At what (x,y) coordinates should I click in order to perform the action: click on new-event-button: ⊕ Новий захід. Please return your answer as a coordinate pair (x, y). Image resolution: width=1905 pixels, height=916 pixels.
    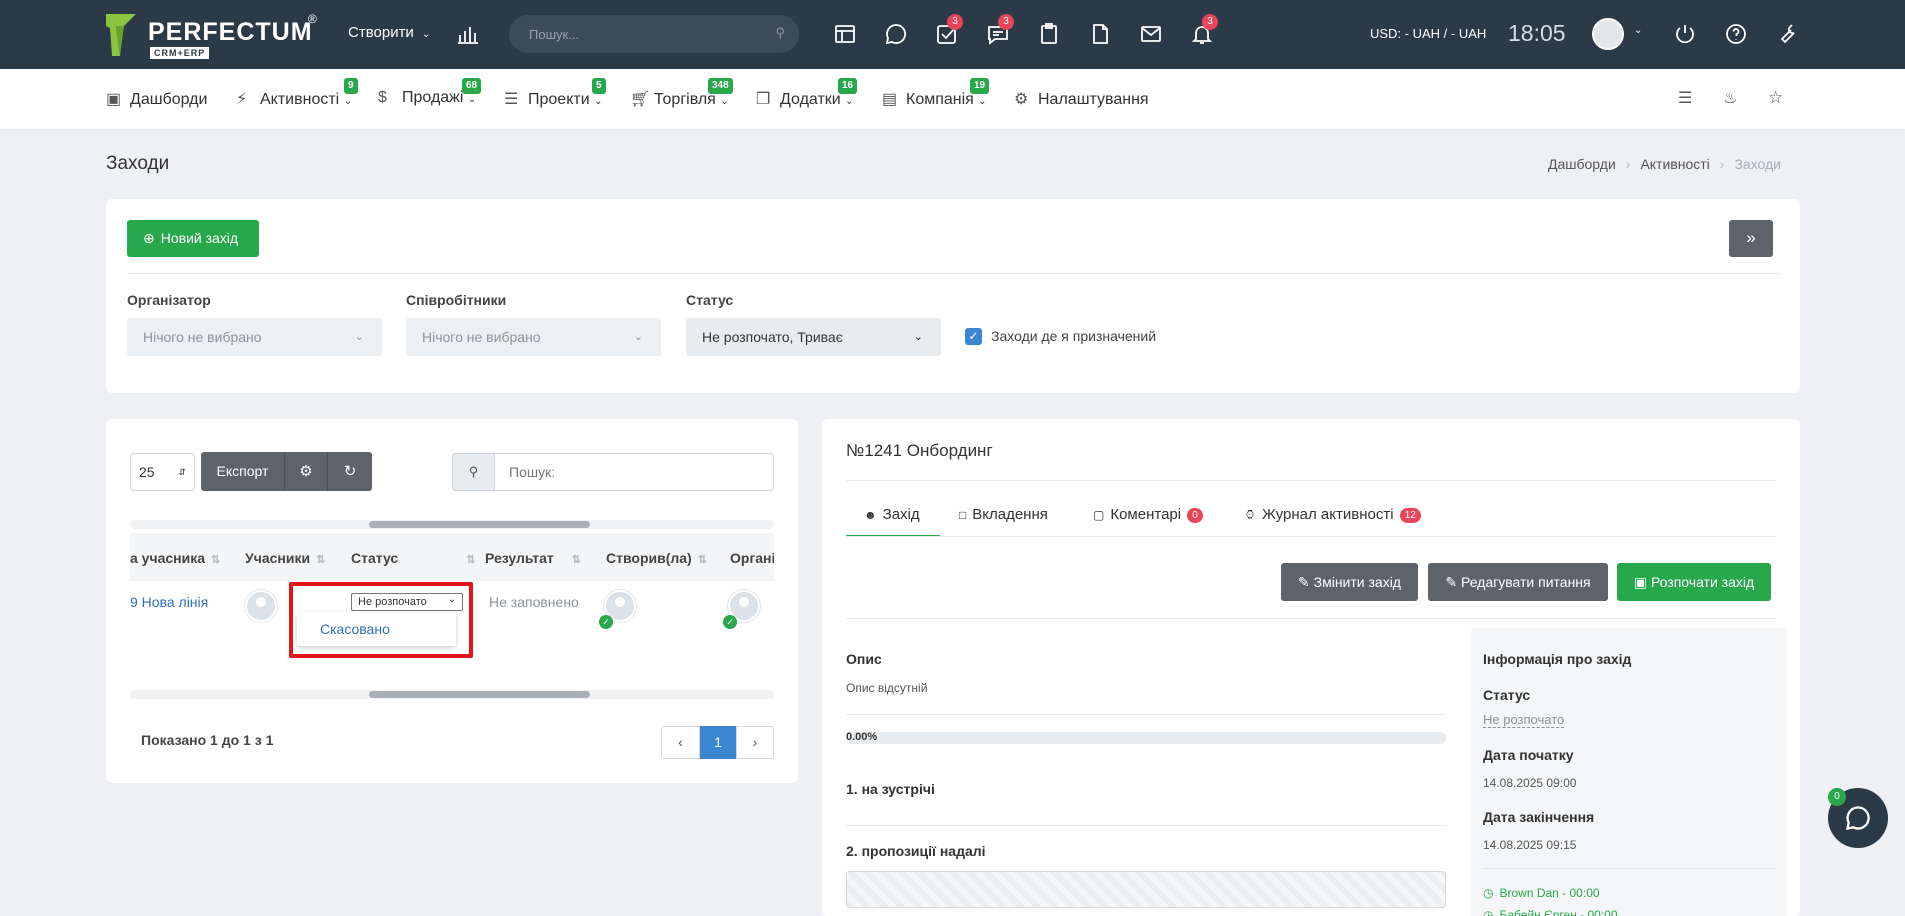
    Looking at the image, I should click on (193, 238).